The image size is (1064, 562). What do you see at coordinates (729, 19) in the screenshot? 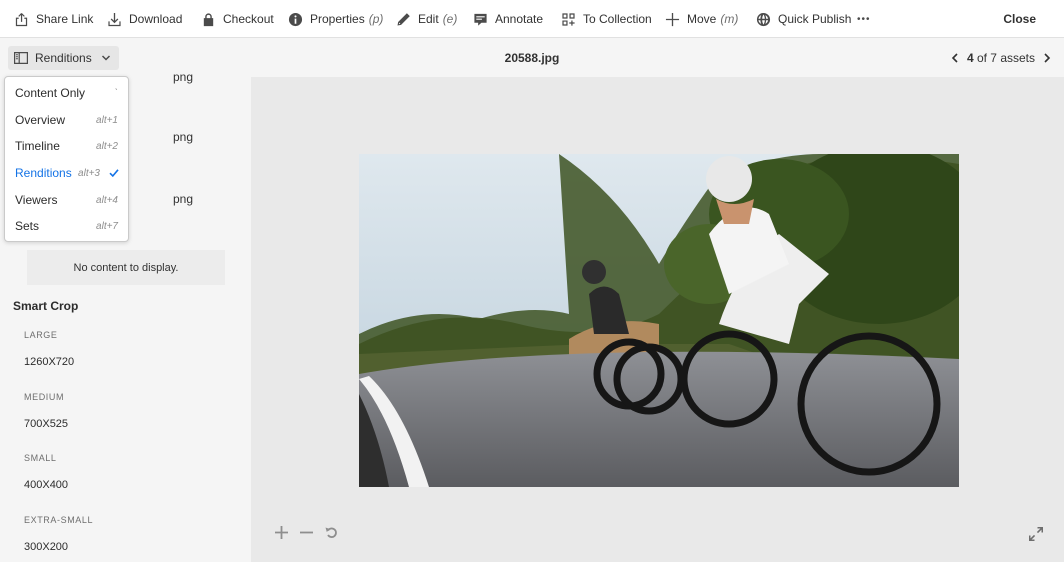
I see `move-shortcut: (m)` at bounding box center [729, 19].